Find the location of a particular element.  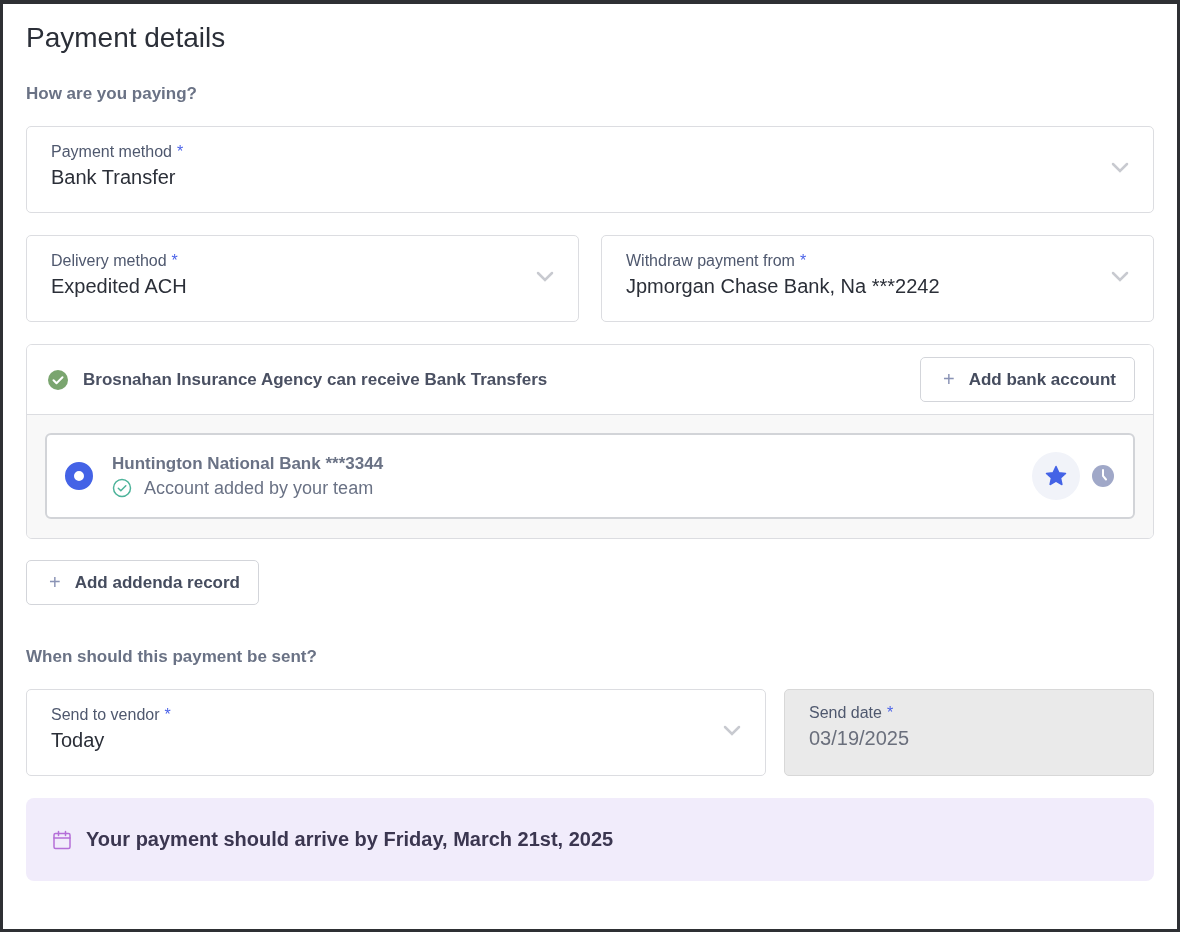

select-field: Delivery method * Expedited ACH is located at coordinates (302, 278).